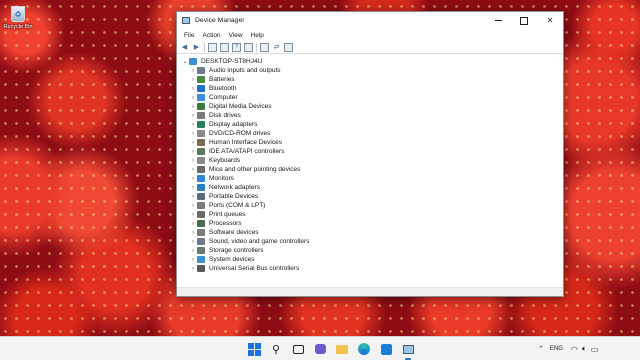 The width and height of the screenshot is (640, 360). I want to click on tree-root: ⌄ DESKTOP-ST8HJ4U, so click(372, 61).